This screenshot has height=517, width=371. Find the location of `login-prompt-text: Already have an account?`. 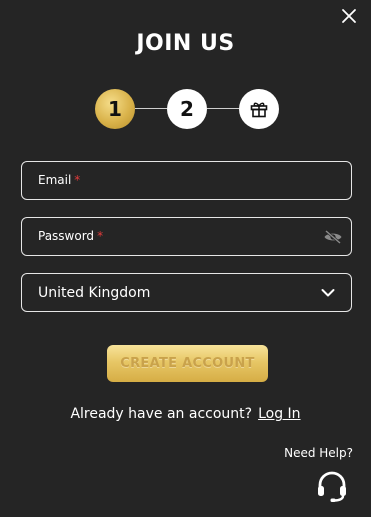

login-prompt-text: Already have an account? is located at coordinates (161, 414).